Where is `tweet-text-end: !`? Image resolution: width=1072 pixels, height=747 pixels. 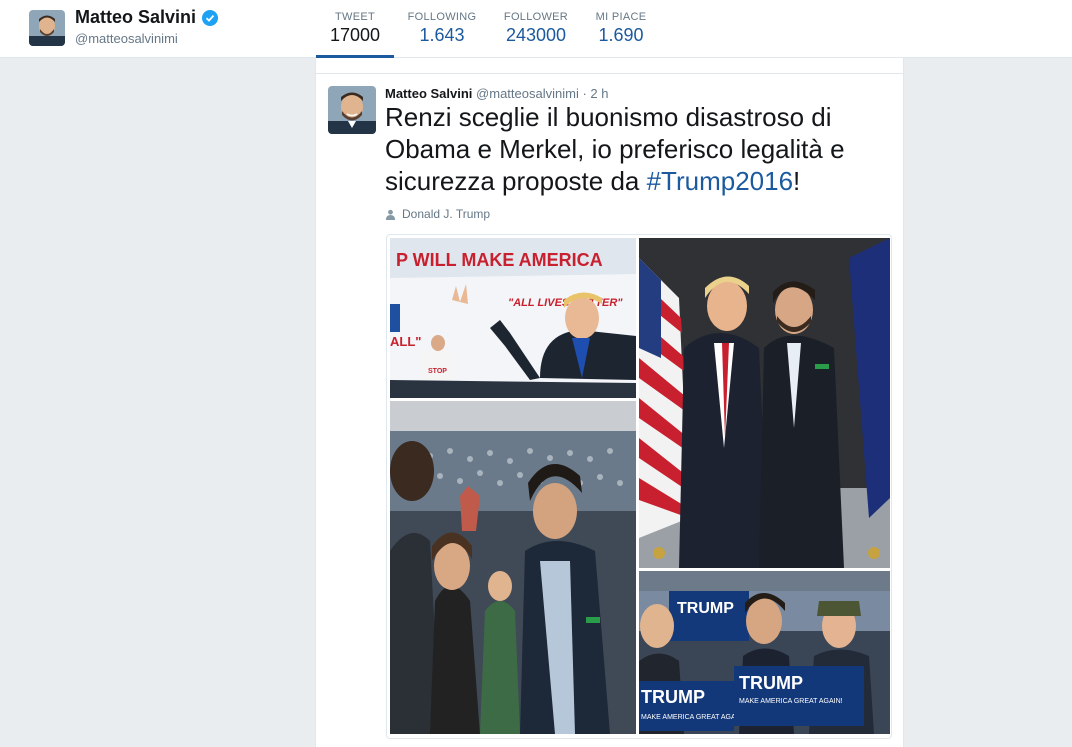 tweet-text-end: ! is located at coordinates (797, 181).